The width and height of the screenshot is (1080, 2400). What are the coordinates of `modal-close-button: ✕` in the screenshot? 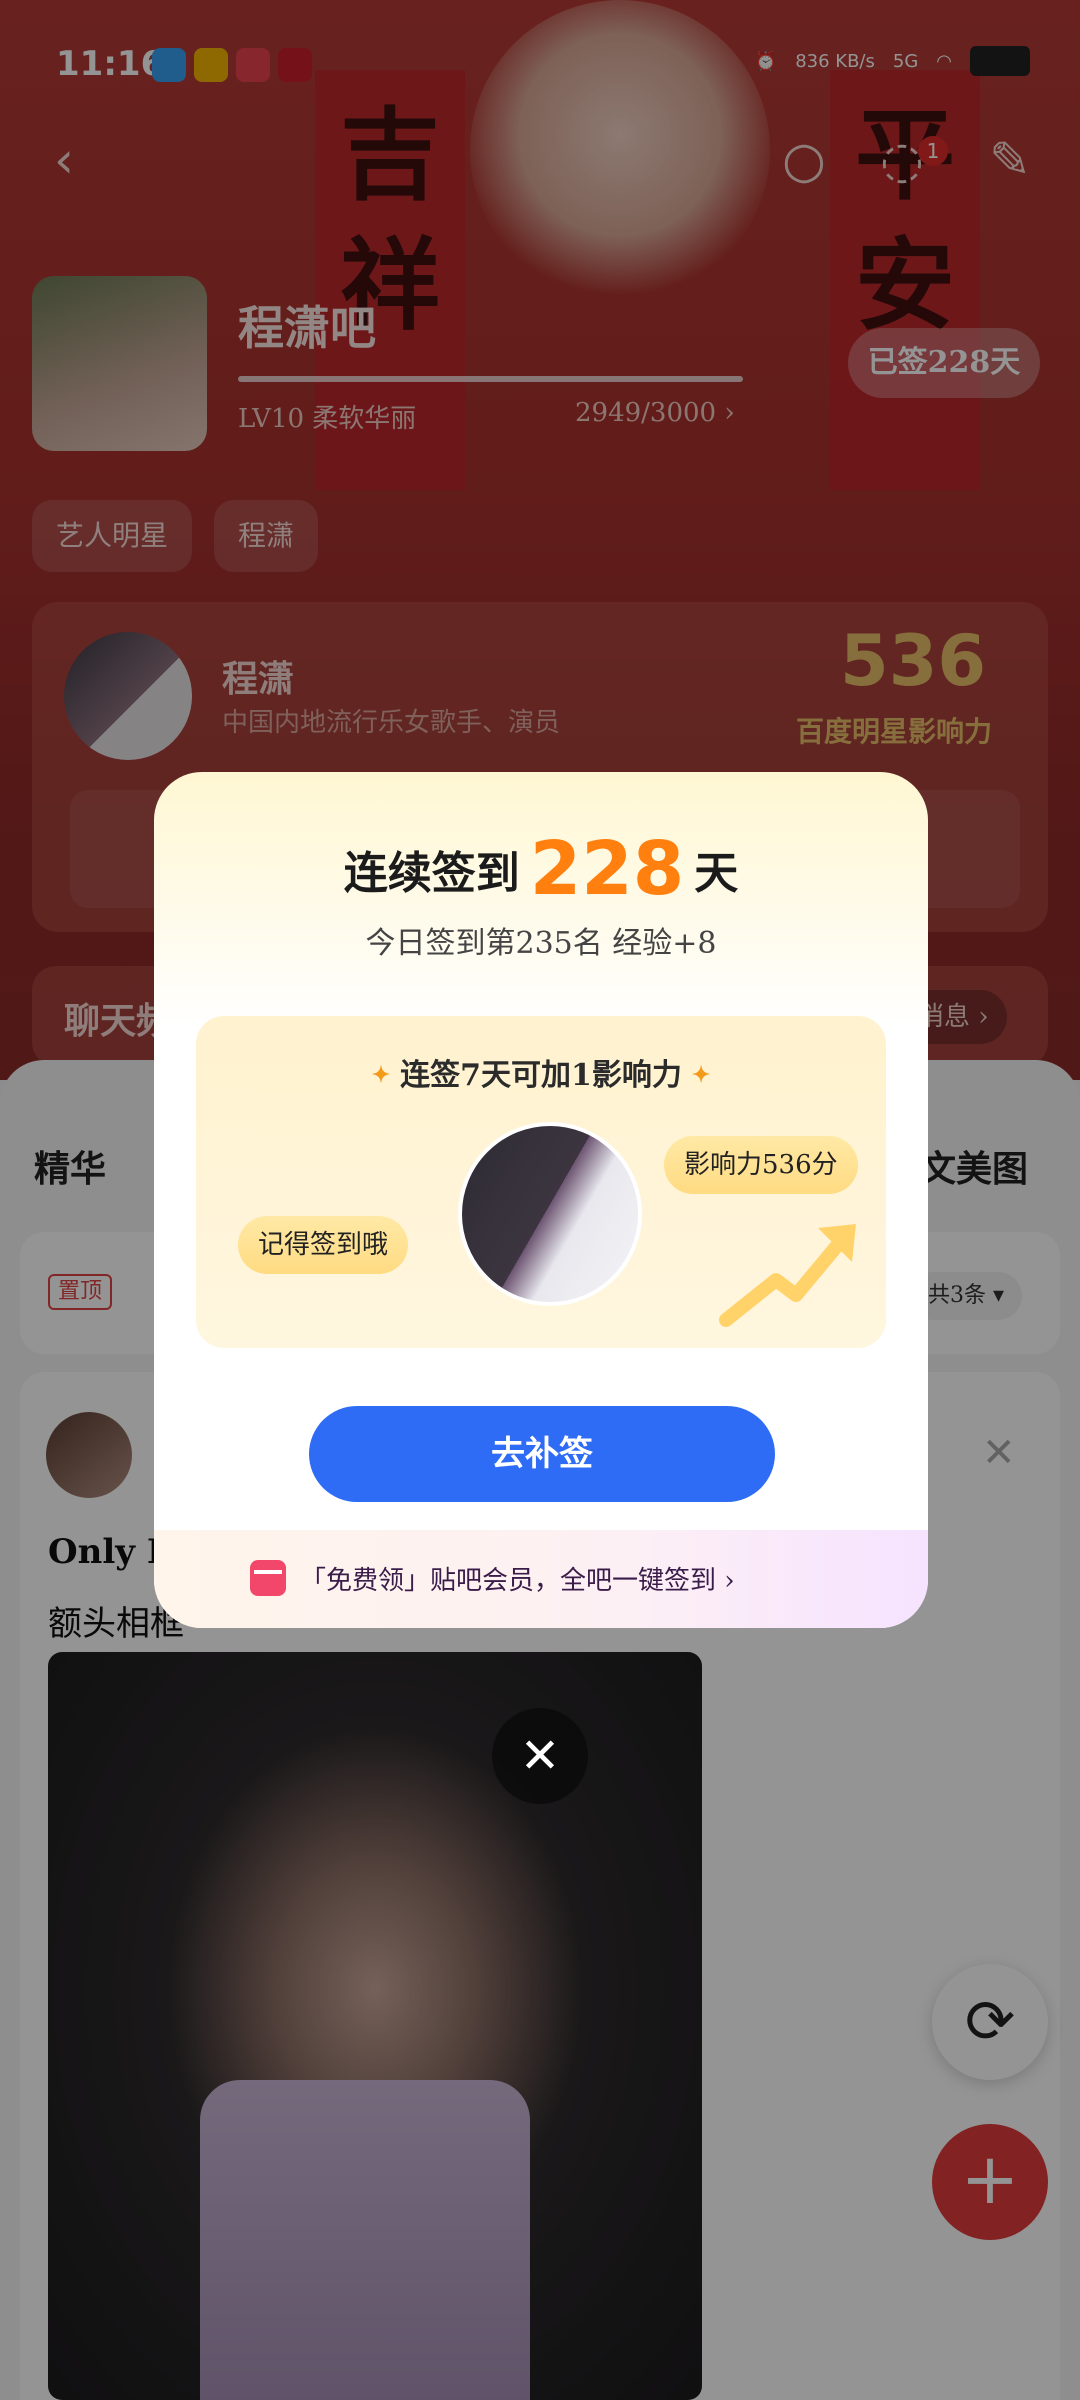 It's located at (540, 1756).